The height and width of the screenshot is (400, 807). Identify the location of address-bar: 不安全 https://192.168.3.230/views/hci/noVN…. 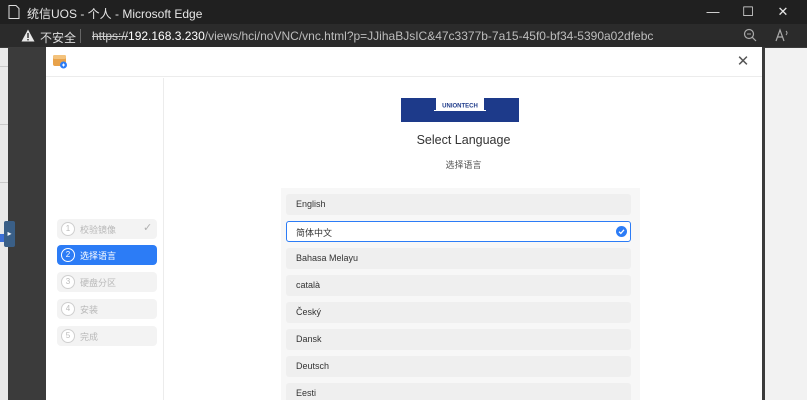
(403, 36).